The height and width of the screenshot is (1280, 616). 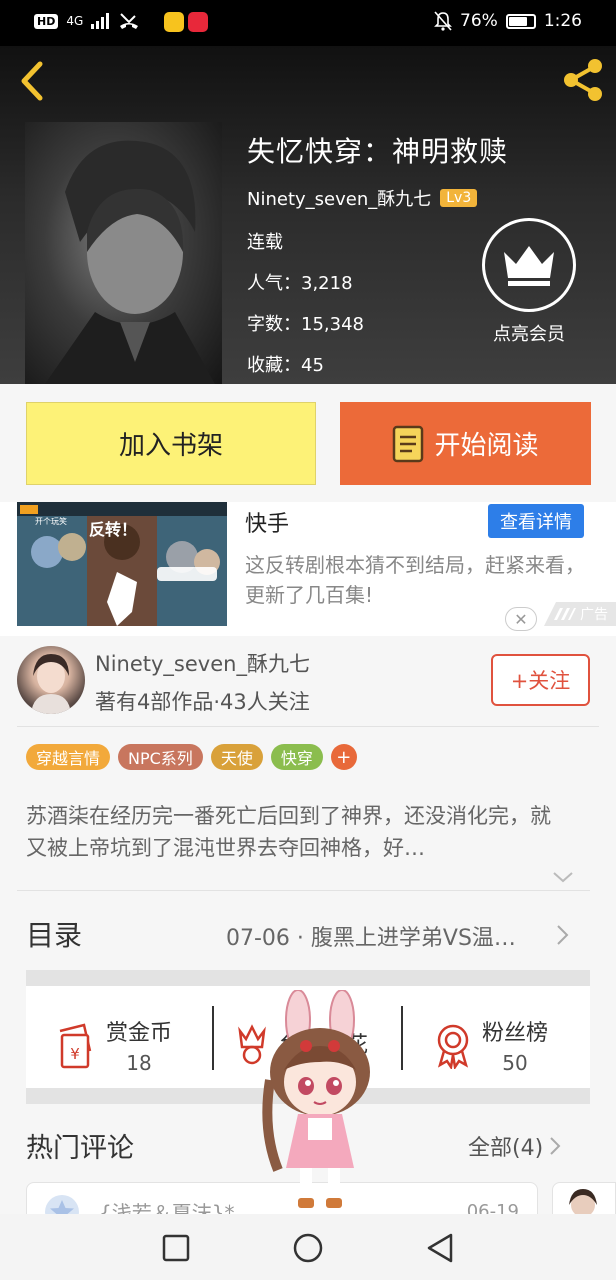 I want to click on vip-button: 点亮会员, so click(x=529, y=283).